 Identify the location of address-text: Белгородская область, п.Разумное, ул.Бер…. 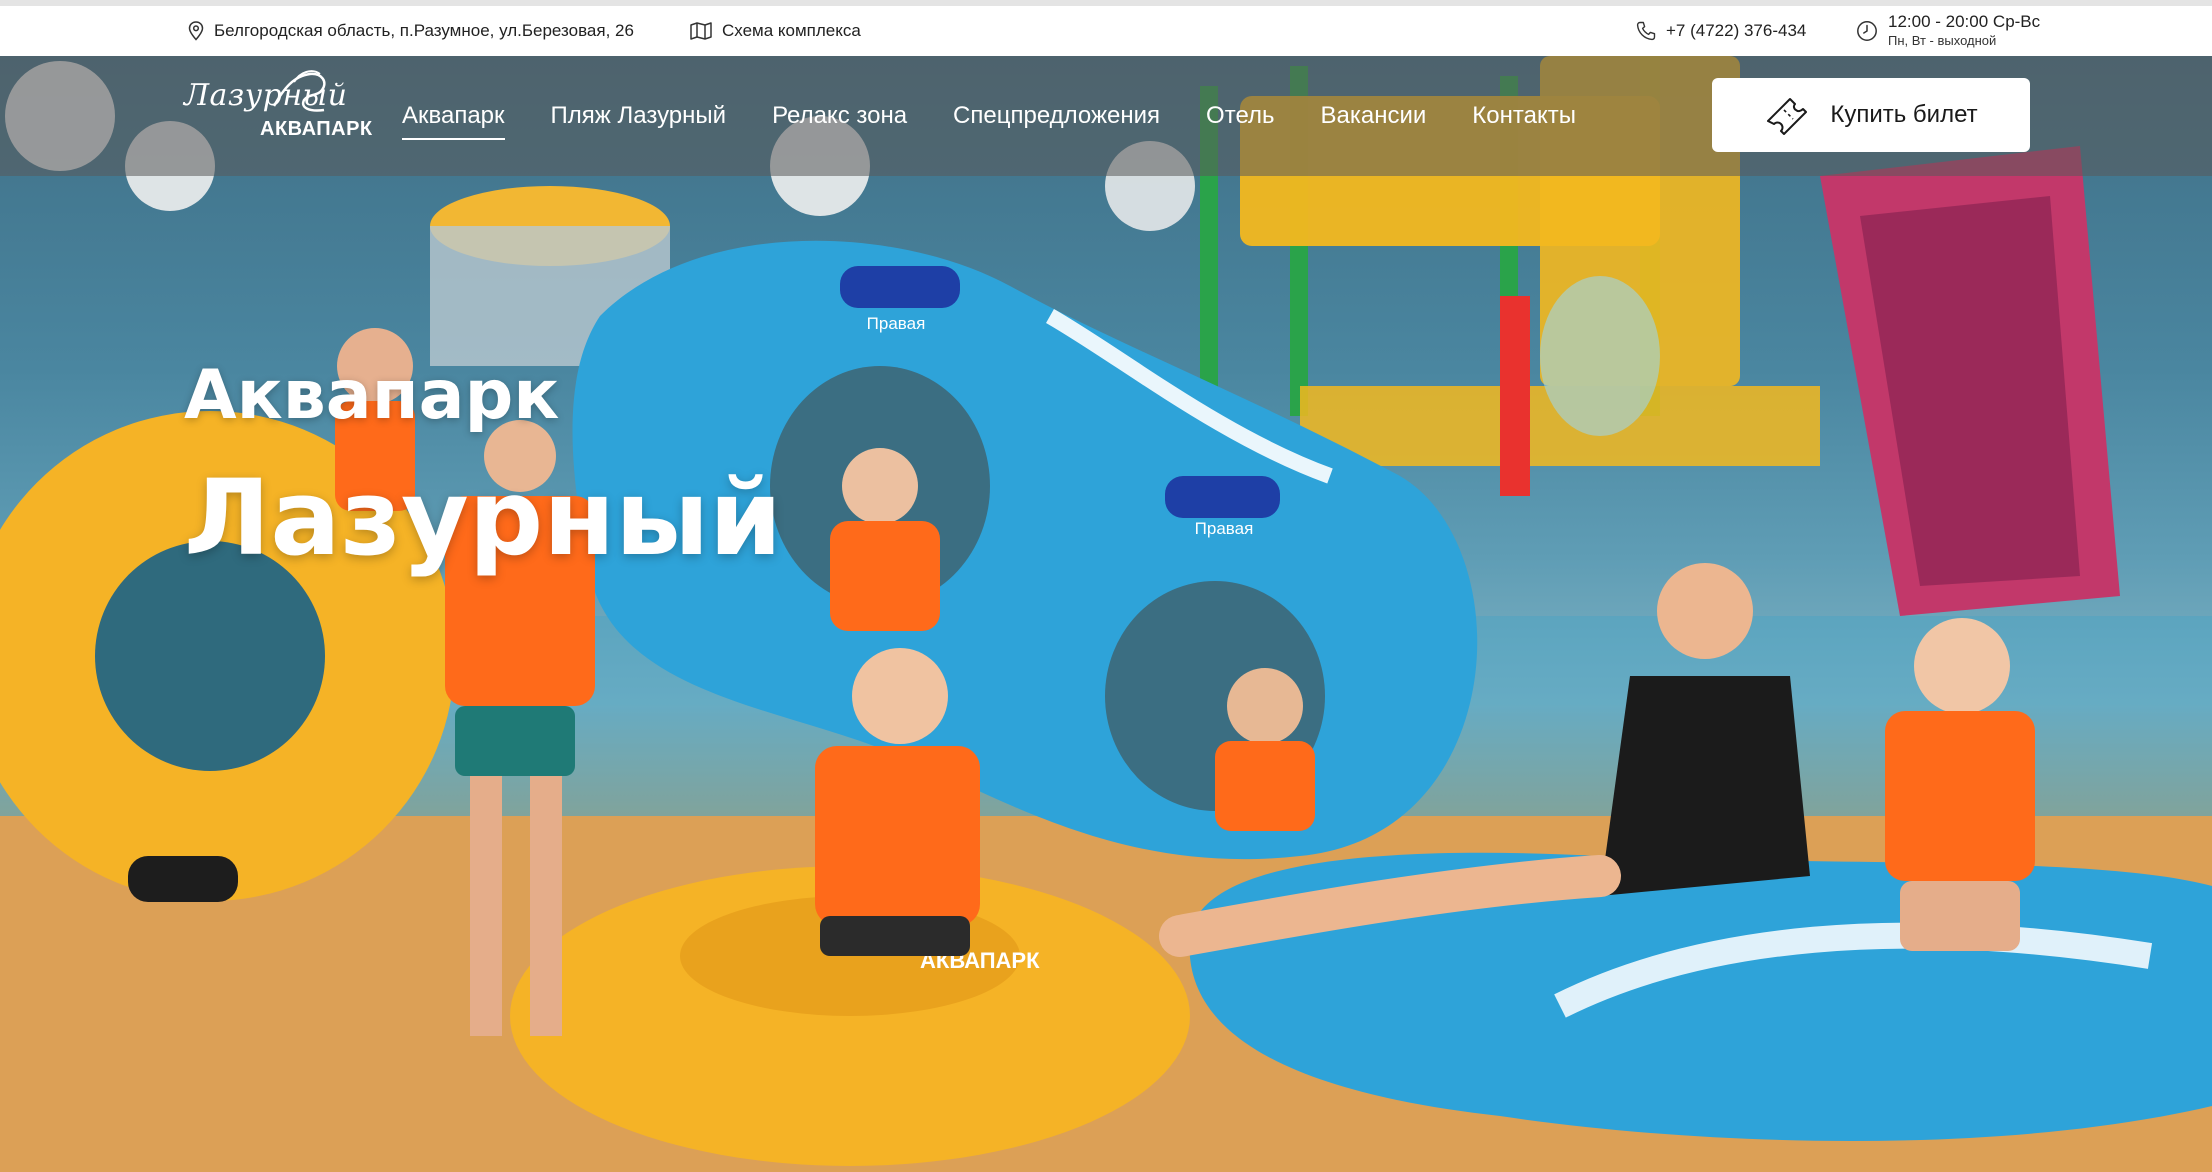
(424, 30).